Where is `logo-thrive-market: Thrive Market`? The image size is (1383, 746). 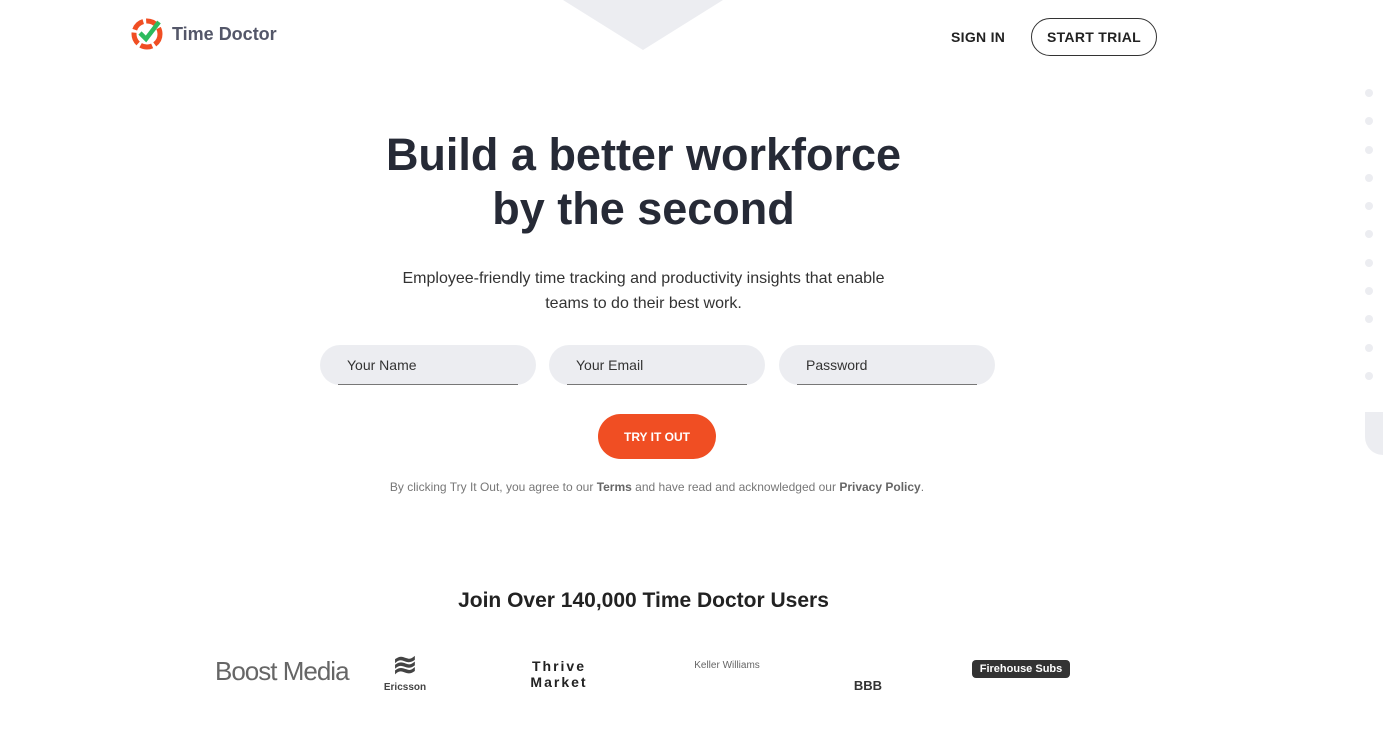
logo-thrive-market: Thrive Market is located at coordinates (559, 674).